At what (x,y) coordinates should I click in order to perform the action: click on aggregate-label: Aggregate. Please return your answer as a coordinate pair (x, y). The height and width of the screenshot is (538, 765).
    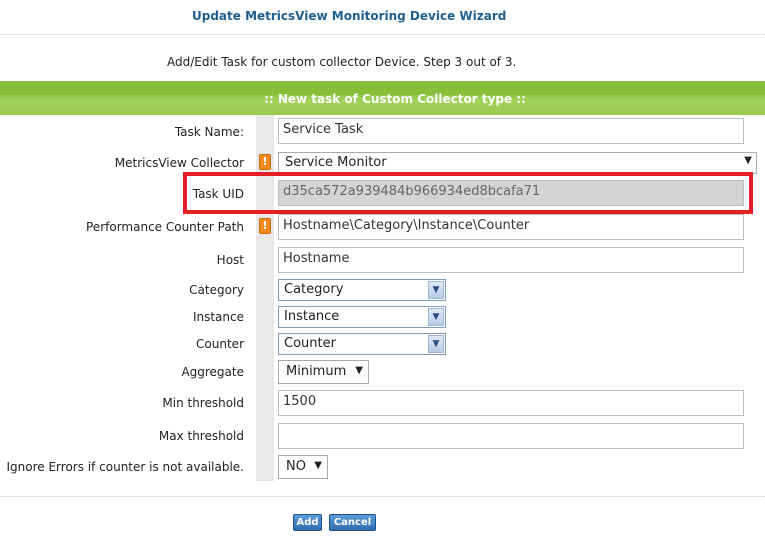
    Looking at the image, I should click on (212, 372).